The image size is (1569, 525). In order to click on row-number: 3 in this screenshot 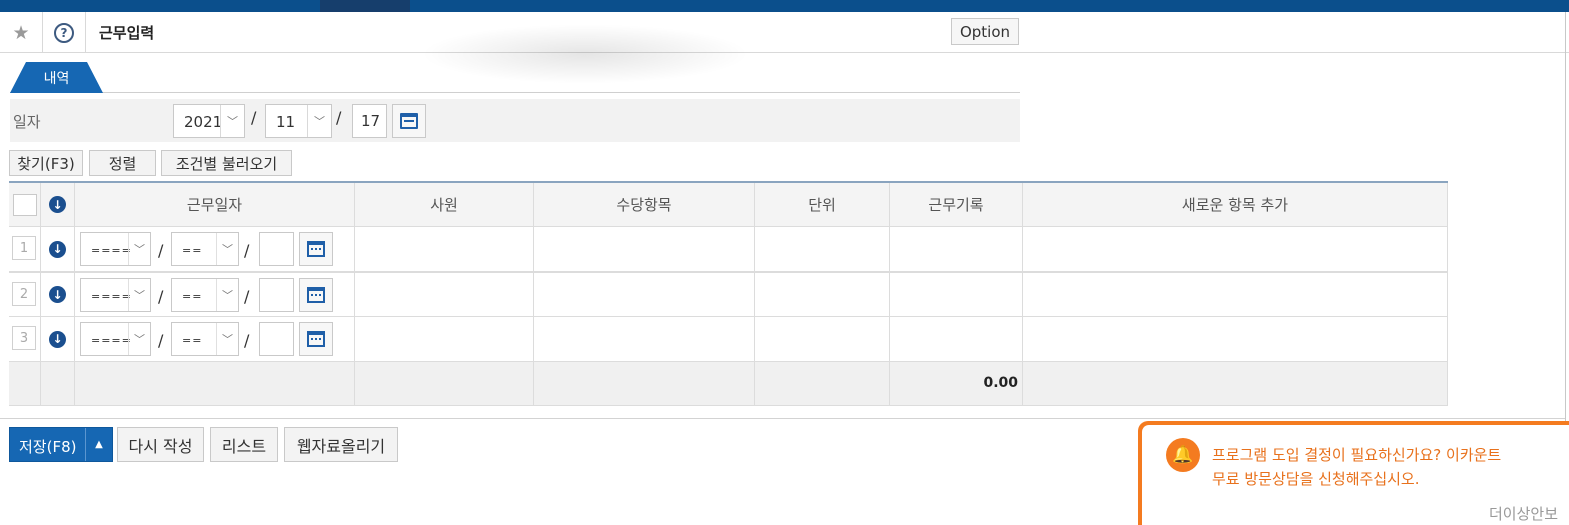, I will do `click(24, 338)`.